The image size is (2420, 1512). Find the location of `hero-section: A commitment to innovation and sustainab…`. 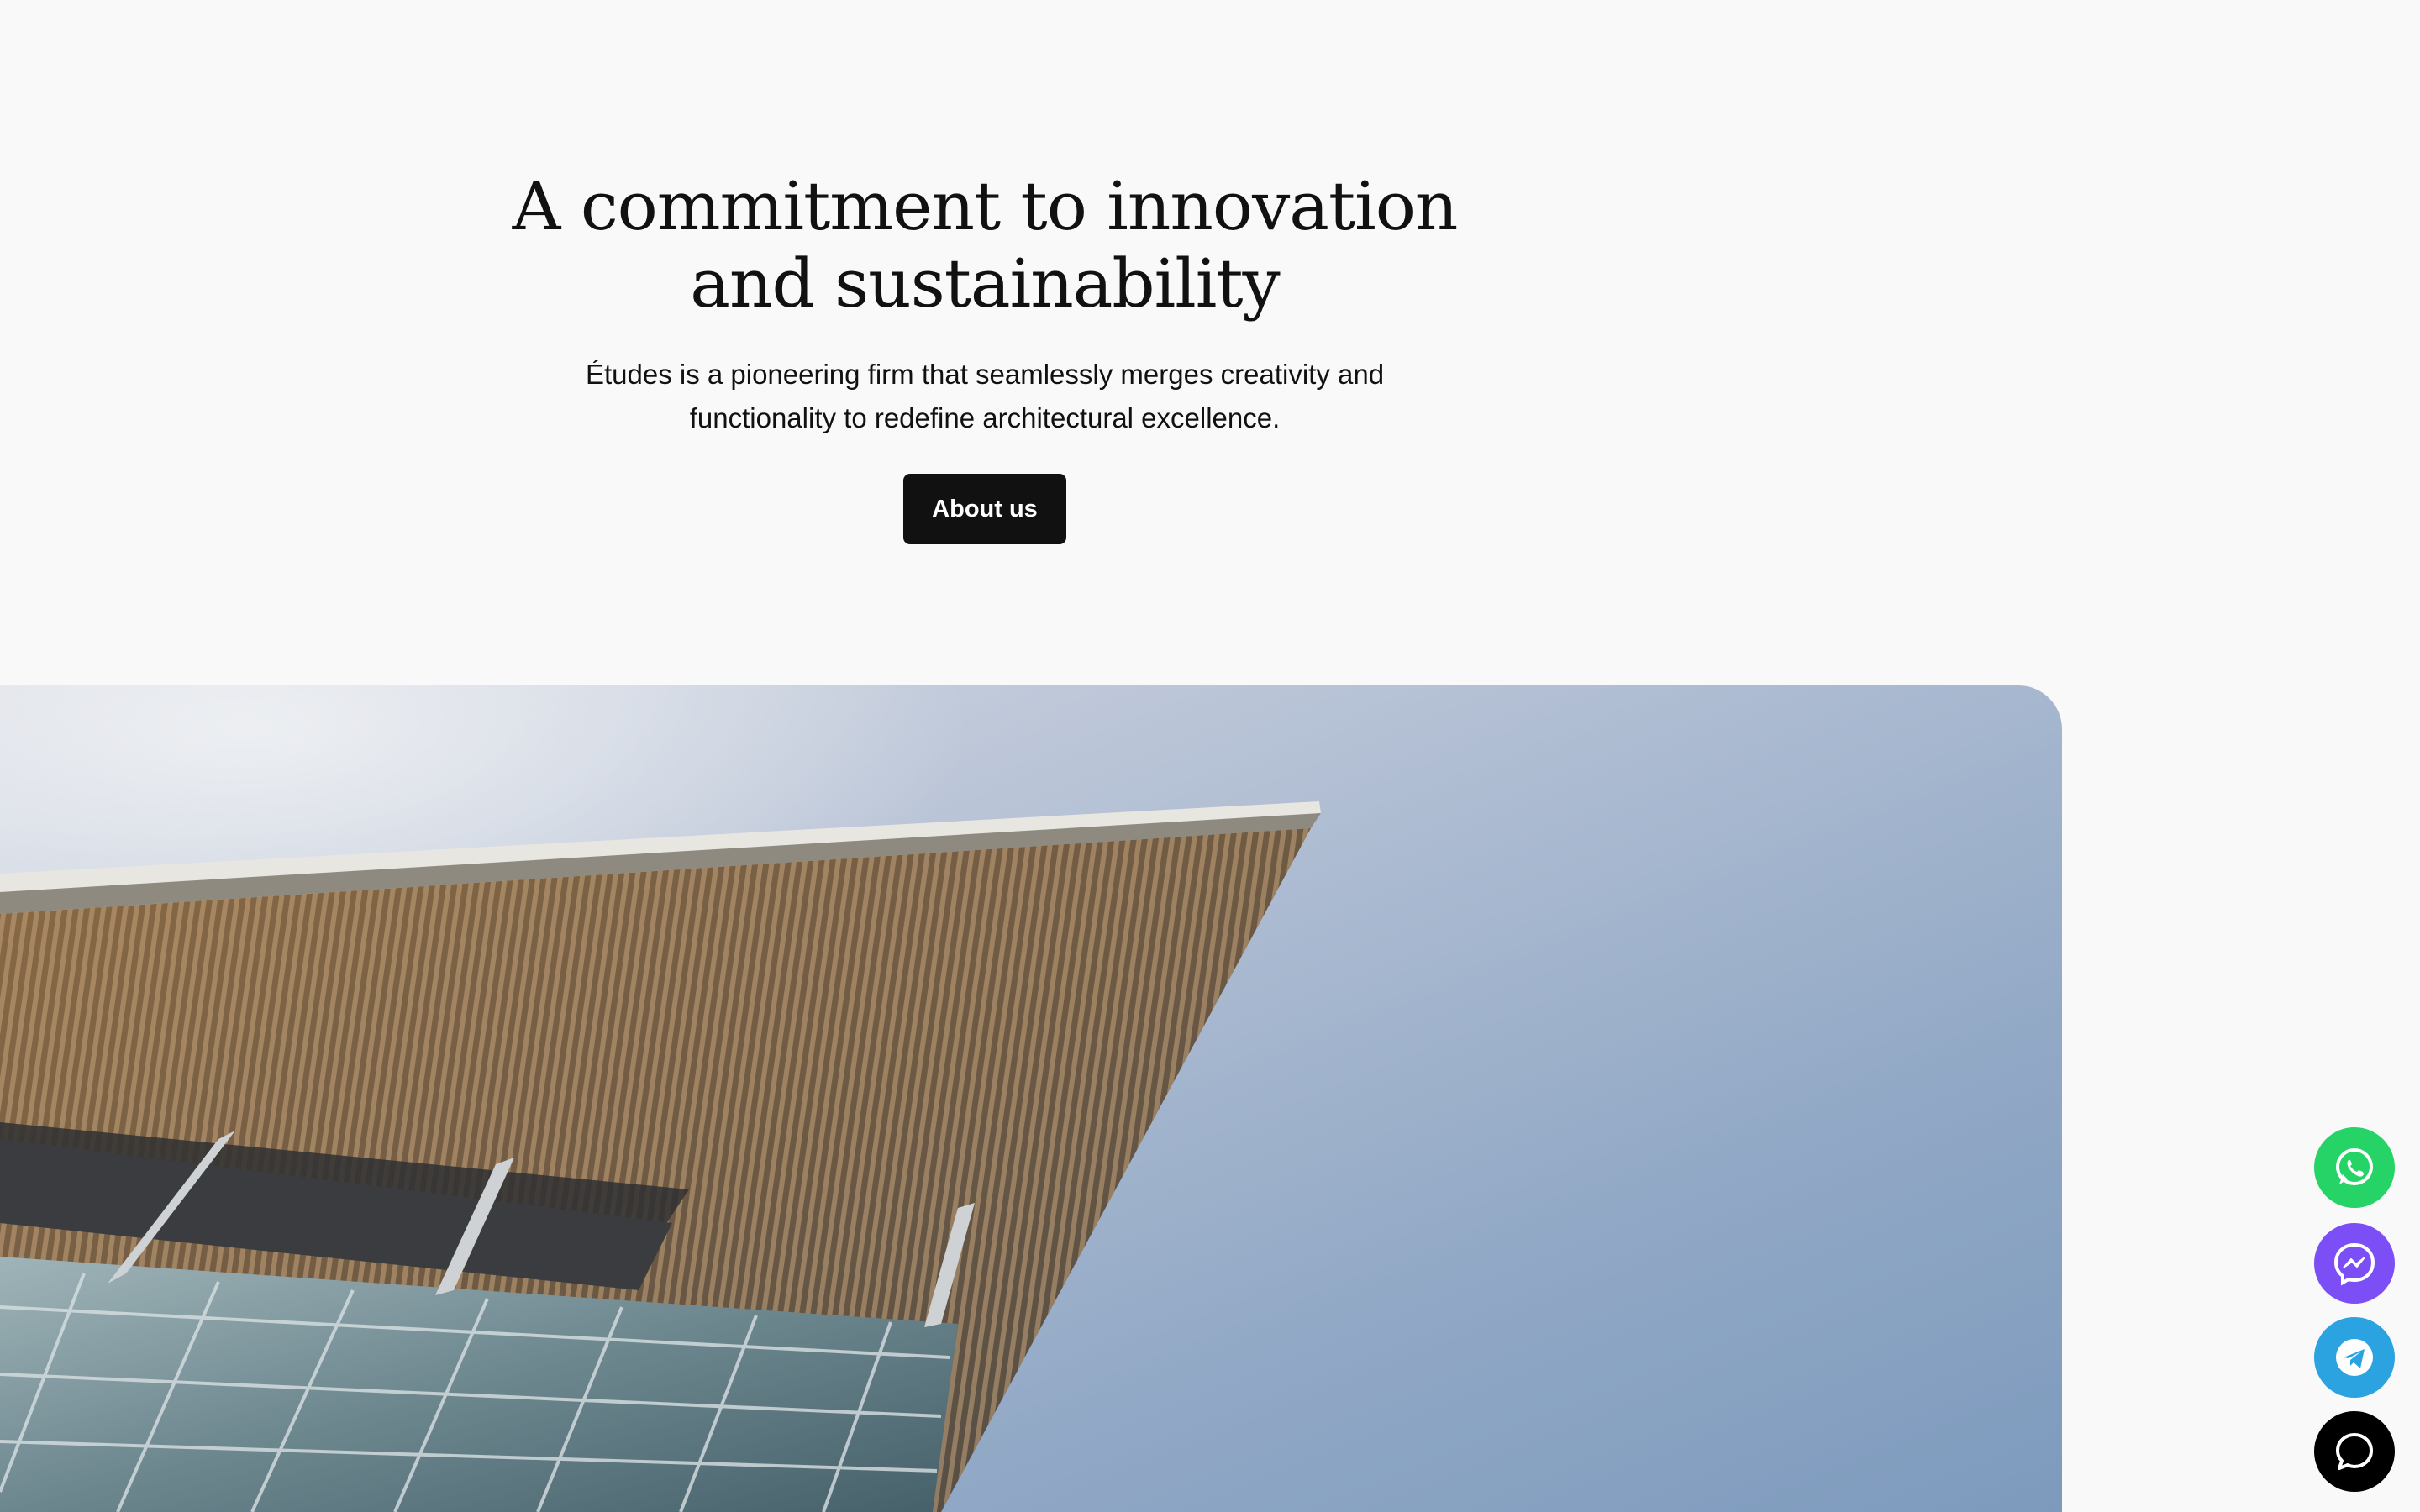

hero-section: A commitment to innovation and sustainab… is located at coordinates (985, 356).